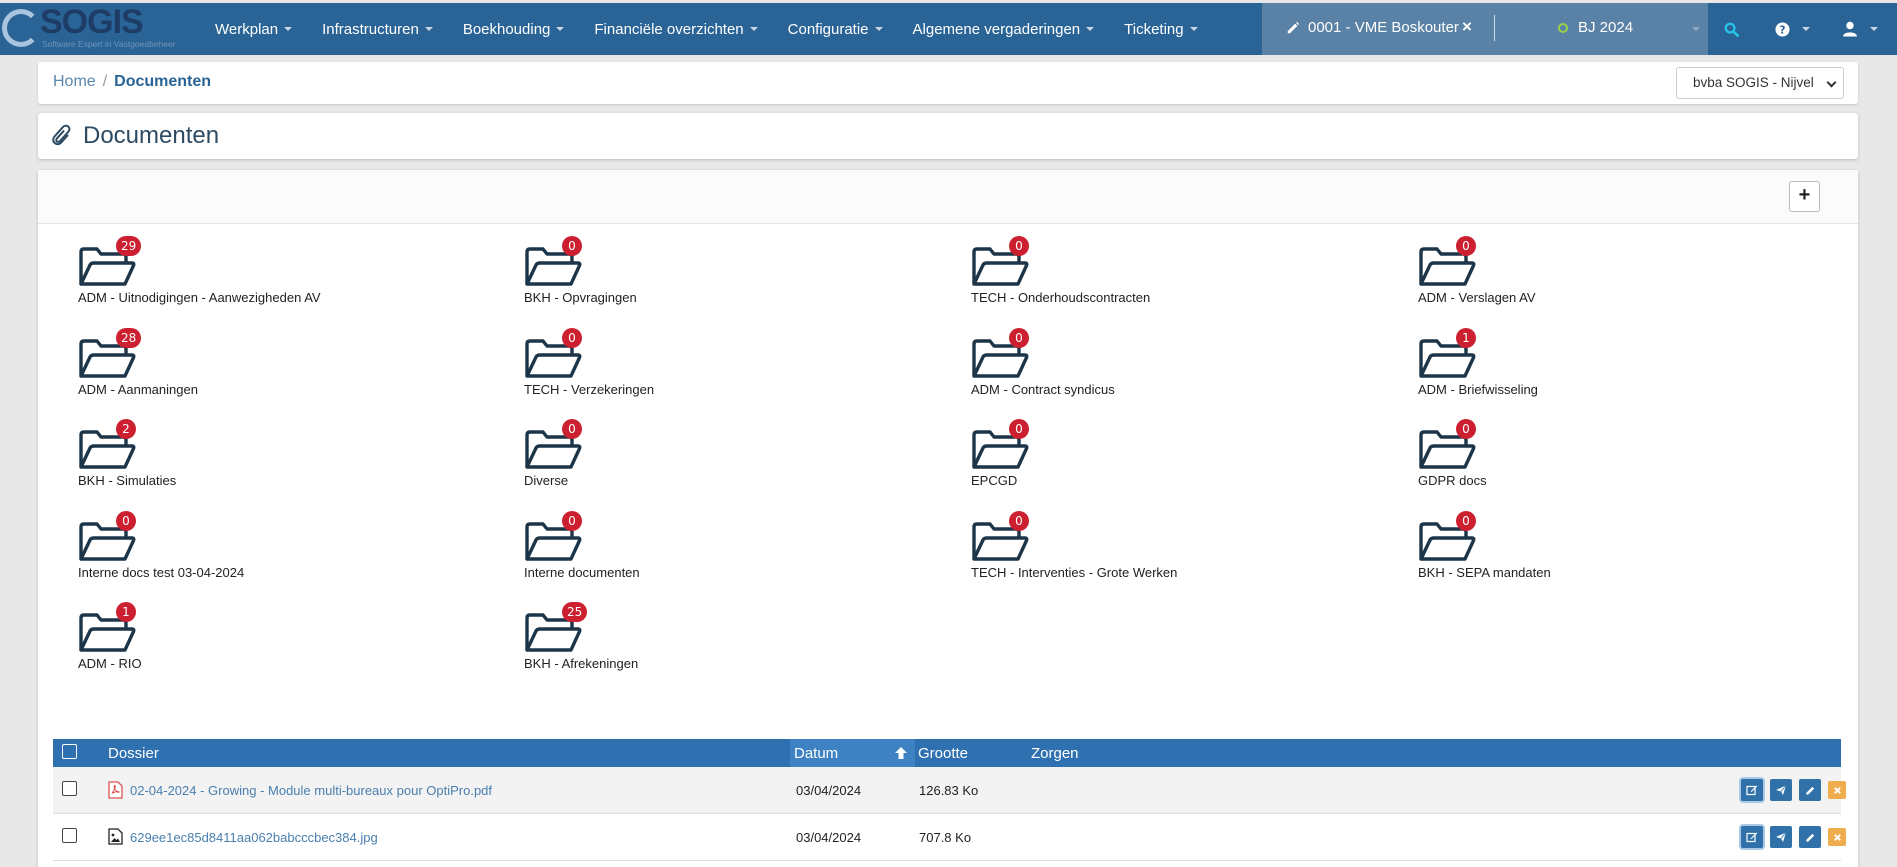  Describe the element at coordinates (724, 551) in the screenshot. I see `folder-item: 0 Interne documenten` at that location.